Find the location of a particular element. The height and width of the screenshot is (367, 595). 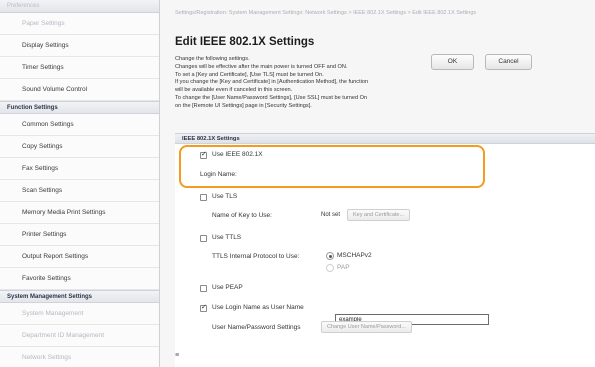

pap-radio is located at coordinates (330, 268).